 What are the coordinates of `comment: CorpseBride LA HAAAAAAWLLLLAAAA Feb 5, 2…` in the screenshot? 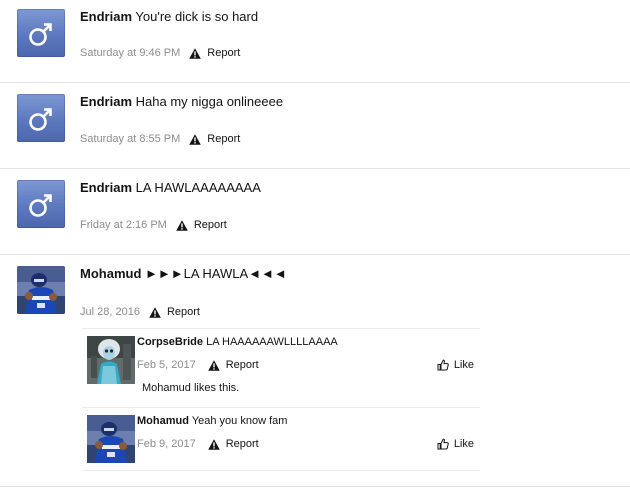 It's located at (281, 367).